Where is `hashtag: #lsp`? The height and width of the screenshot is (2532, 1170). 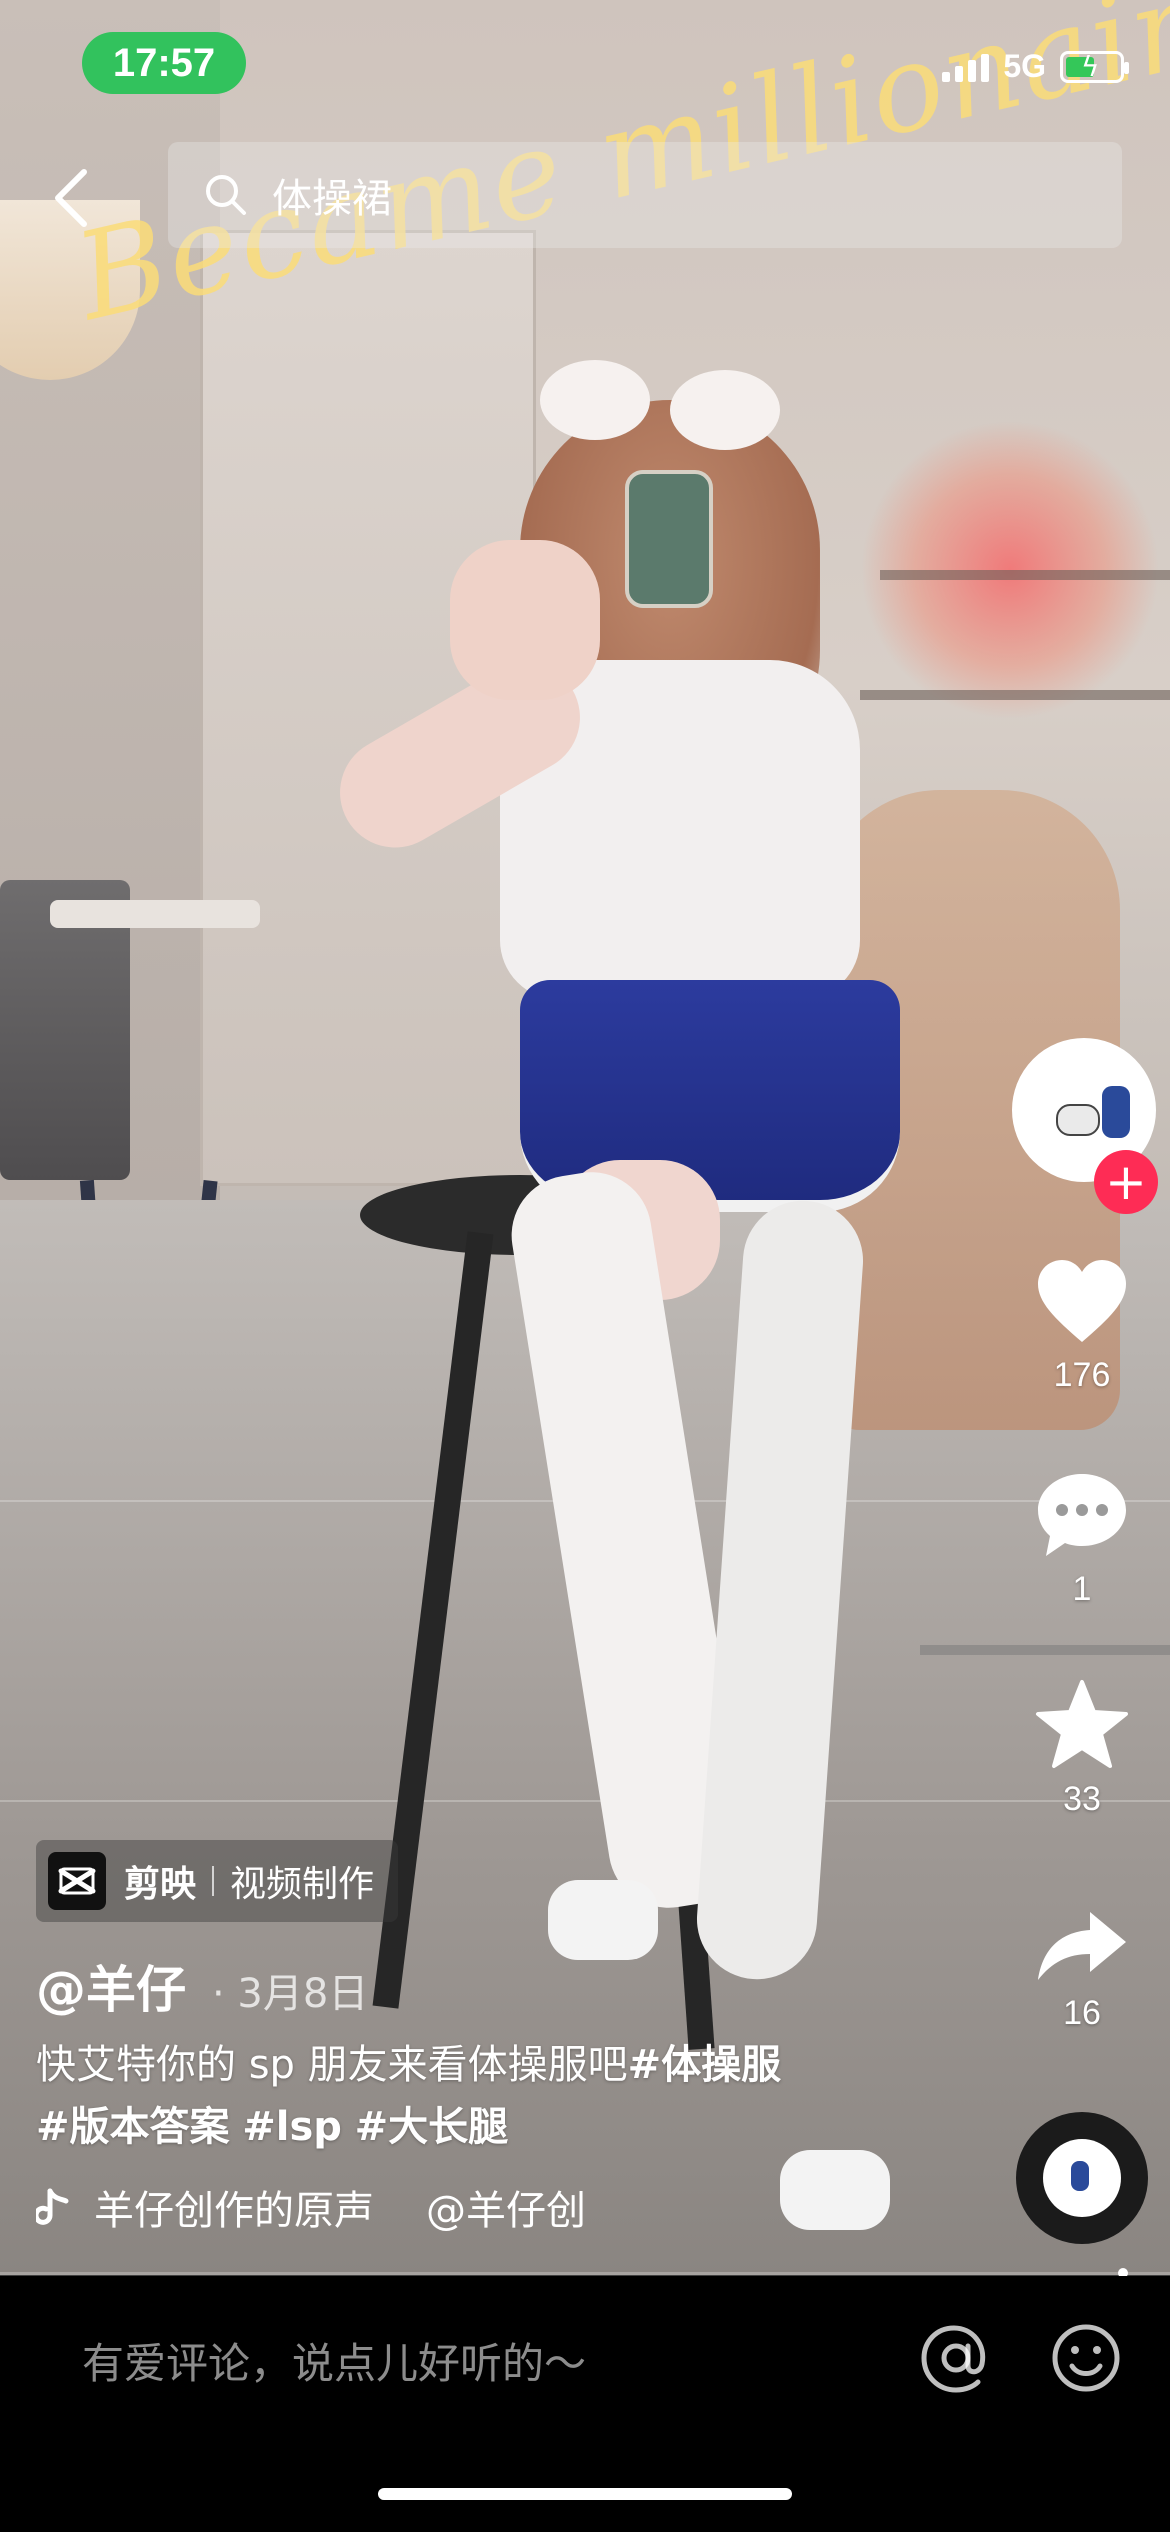
hashtag: #lsp is located at coordinates (292, 2127).